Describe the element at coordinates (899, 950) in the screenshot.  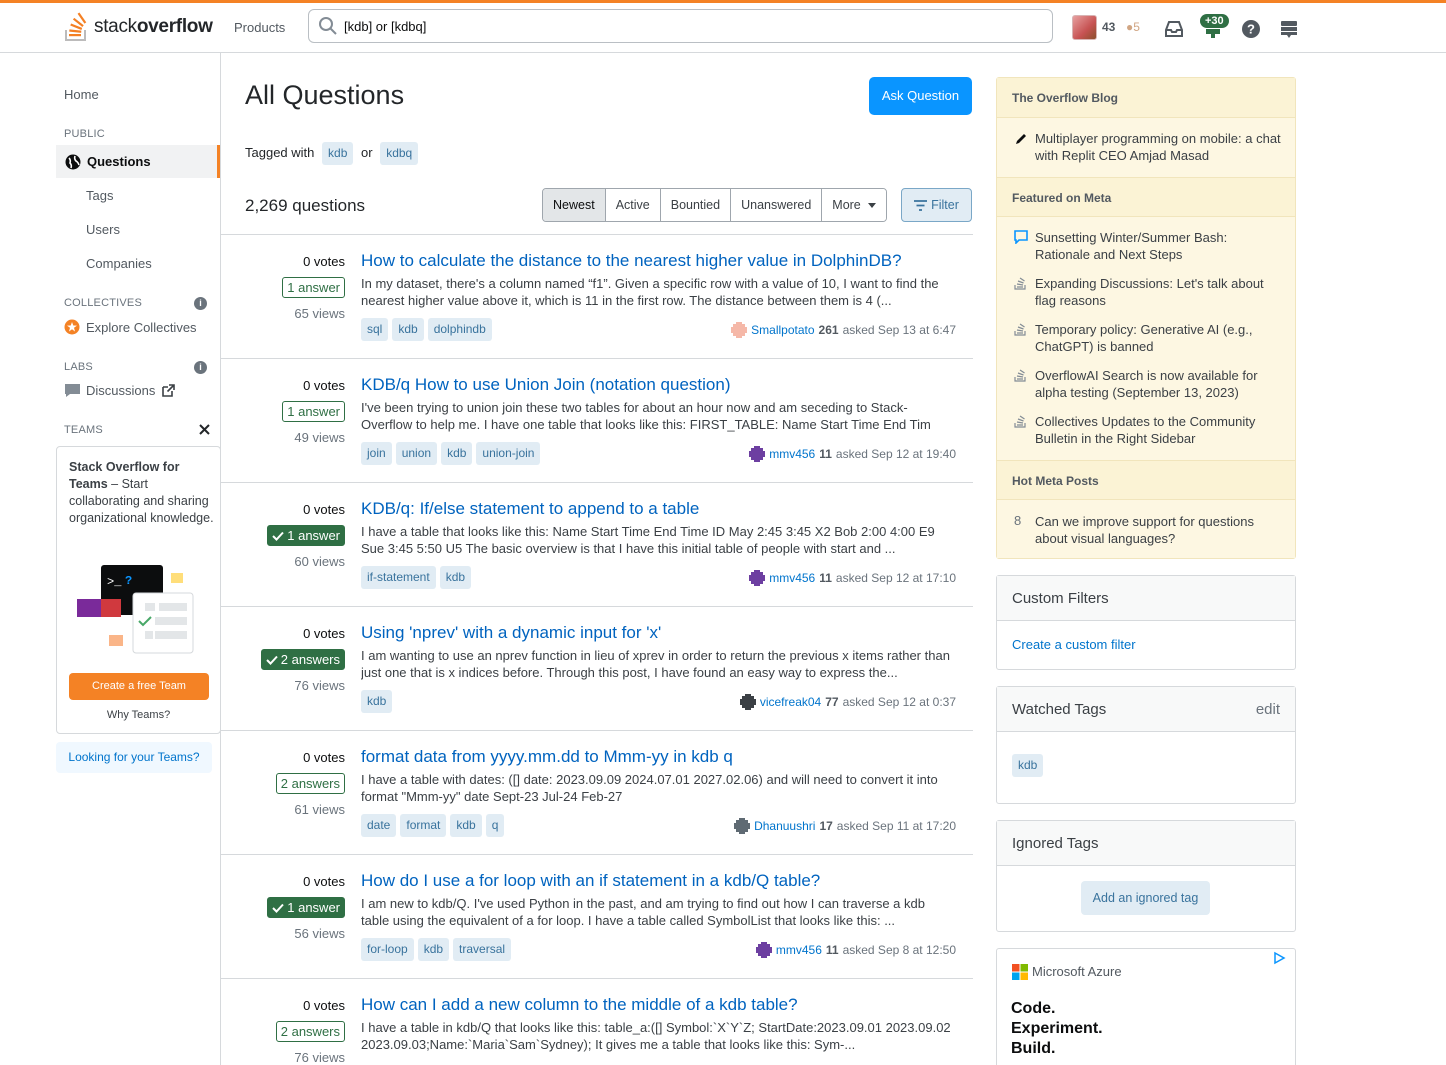
I see `asked-time: asked Sep 8 at 12:50` at that location.